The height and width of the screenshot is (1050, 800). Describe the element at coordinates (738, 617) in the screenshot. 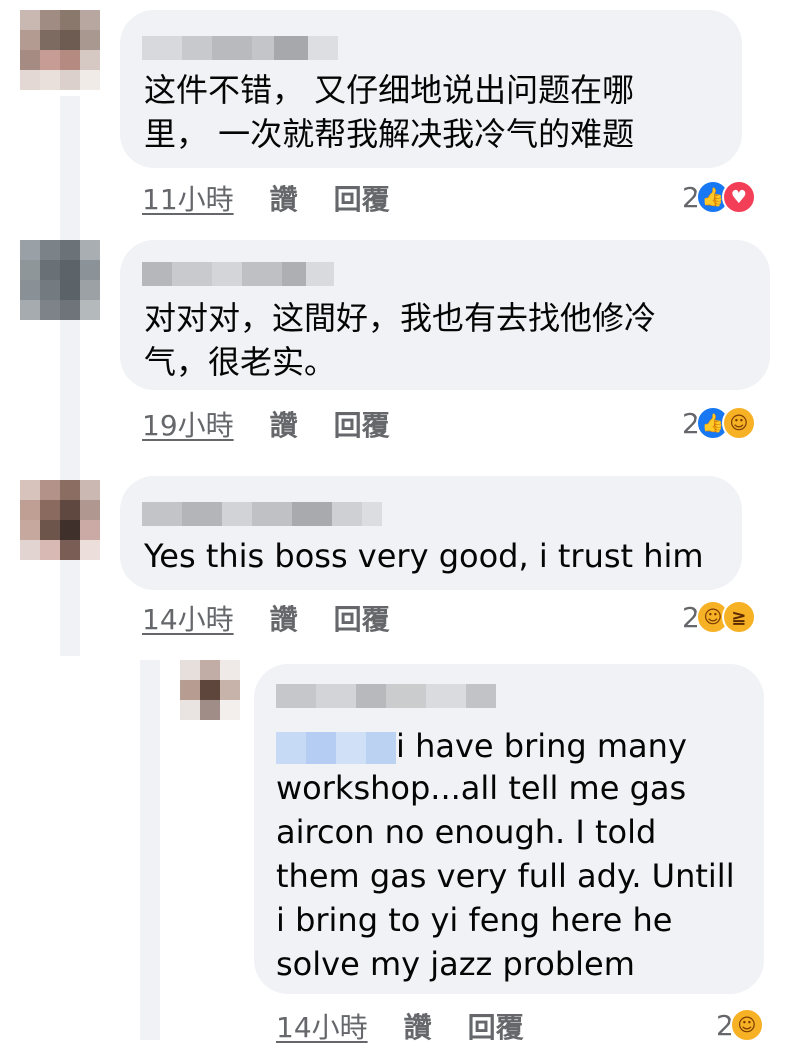

I see `haha-icon: ≧` at that location.